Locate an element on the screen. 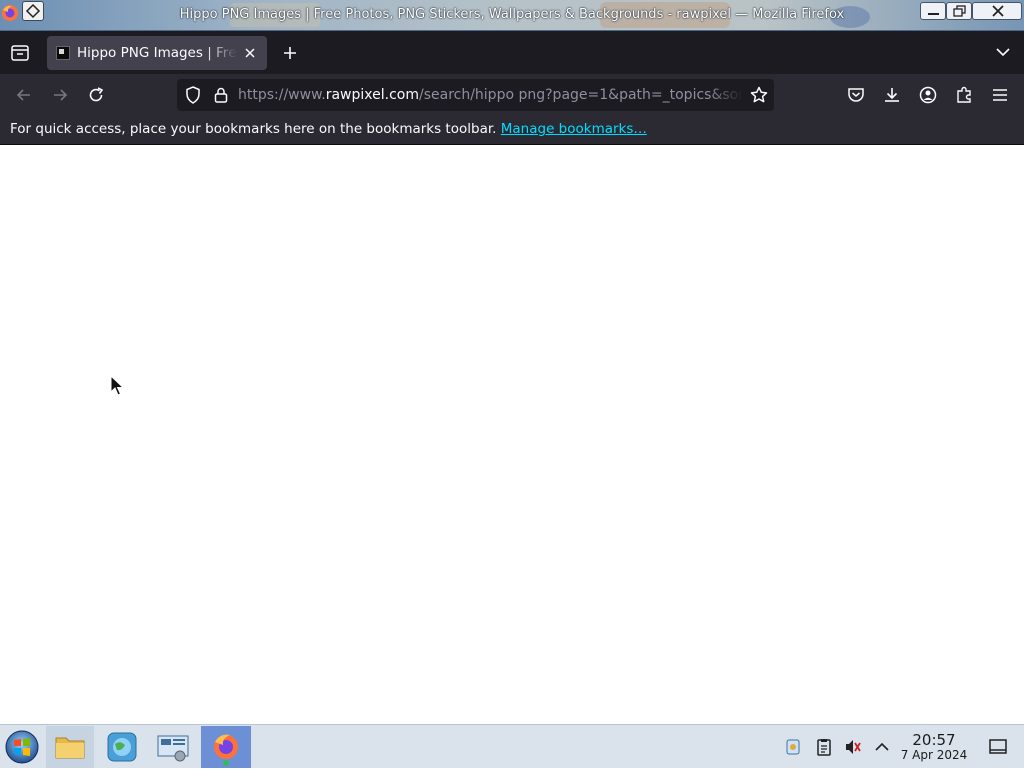 Image resolution: width=1024 pixels, height=772 pixels. restore-icon is located at coordinates (959, 11).